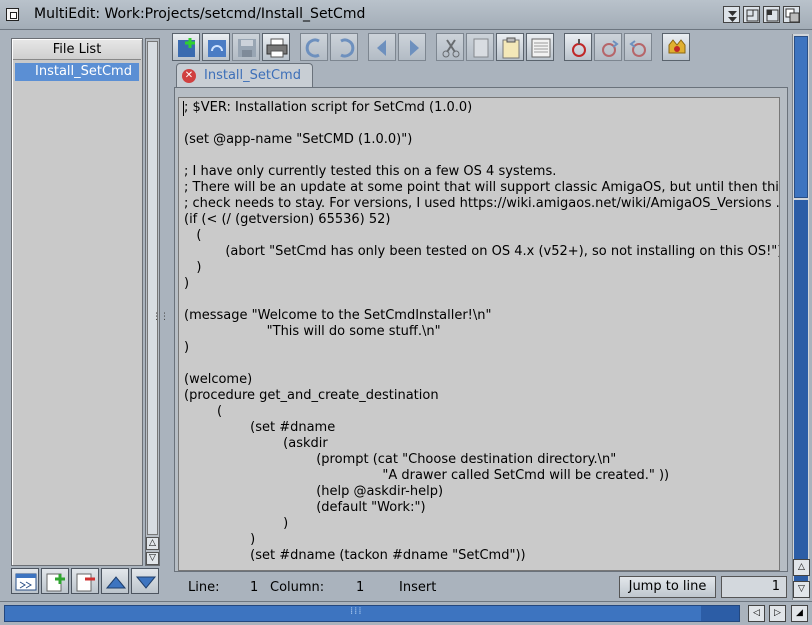 The width and height of the screenshot is (812, 625). Describe the element at coordinates (276, 47) in the screenshot. I see `print-button` at that location.